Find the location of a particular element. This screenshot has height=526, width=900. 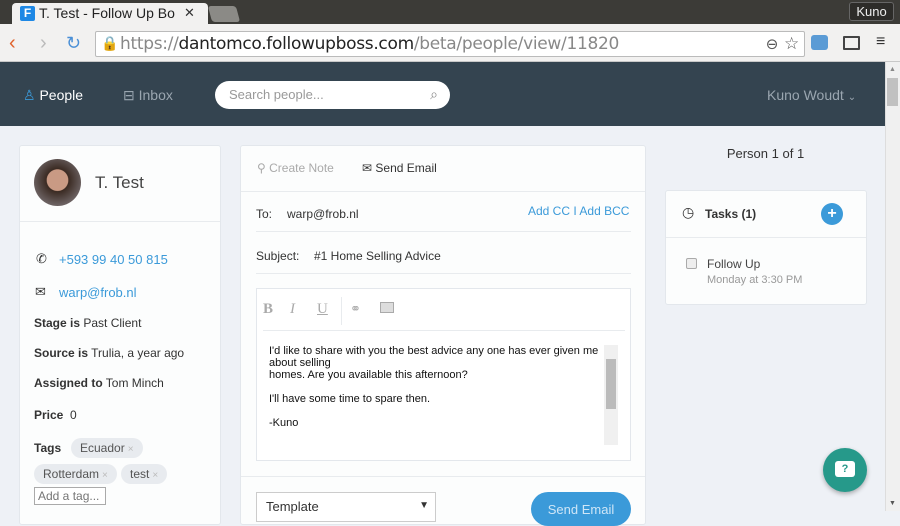

price-label: Price is located at coordinates (49, 415).